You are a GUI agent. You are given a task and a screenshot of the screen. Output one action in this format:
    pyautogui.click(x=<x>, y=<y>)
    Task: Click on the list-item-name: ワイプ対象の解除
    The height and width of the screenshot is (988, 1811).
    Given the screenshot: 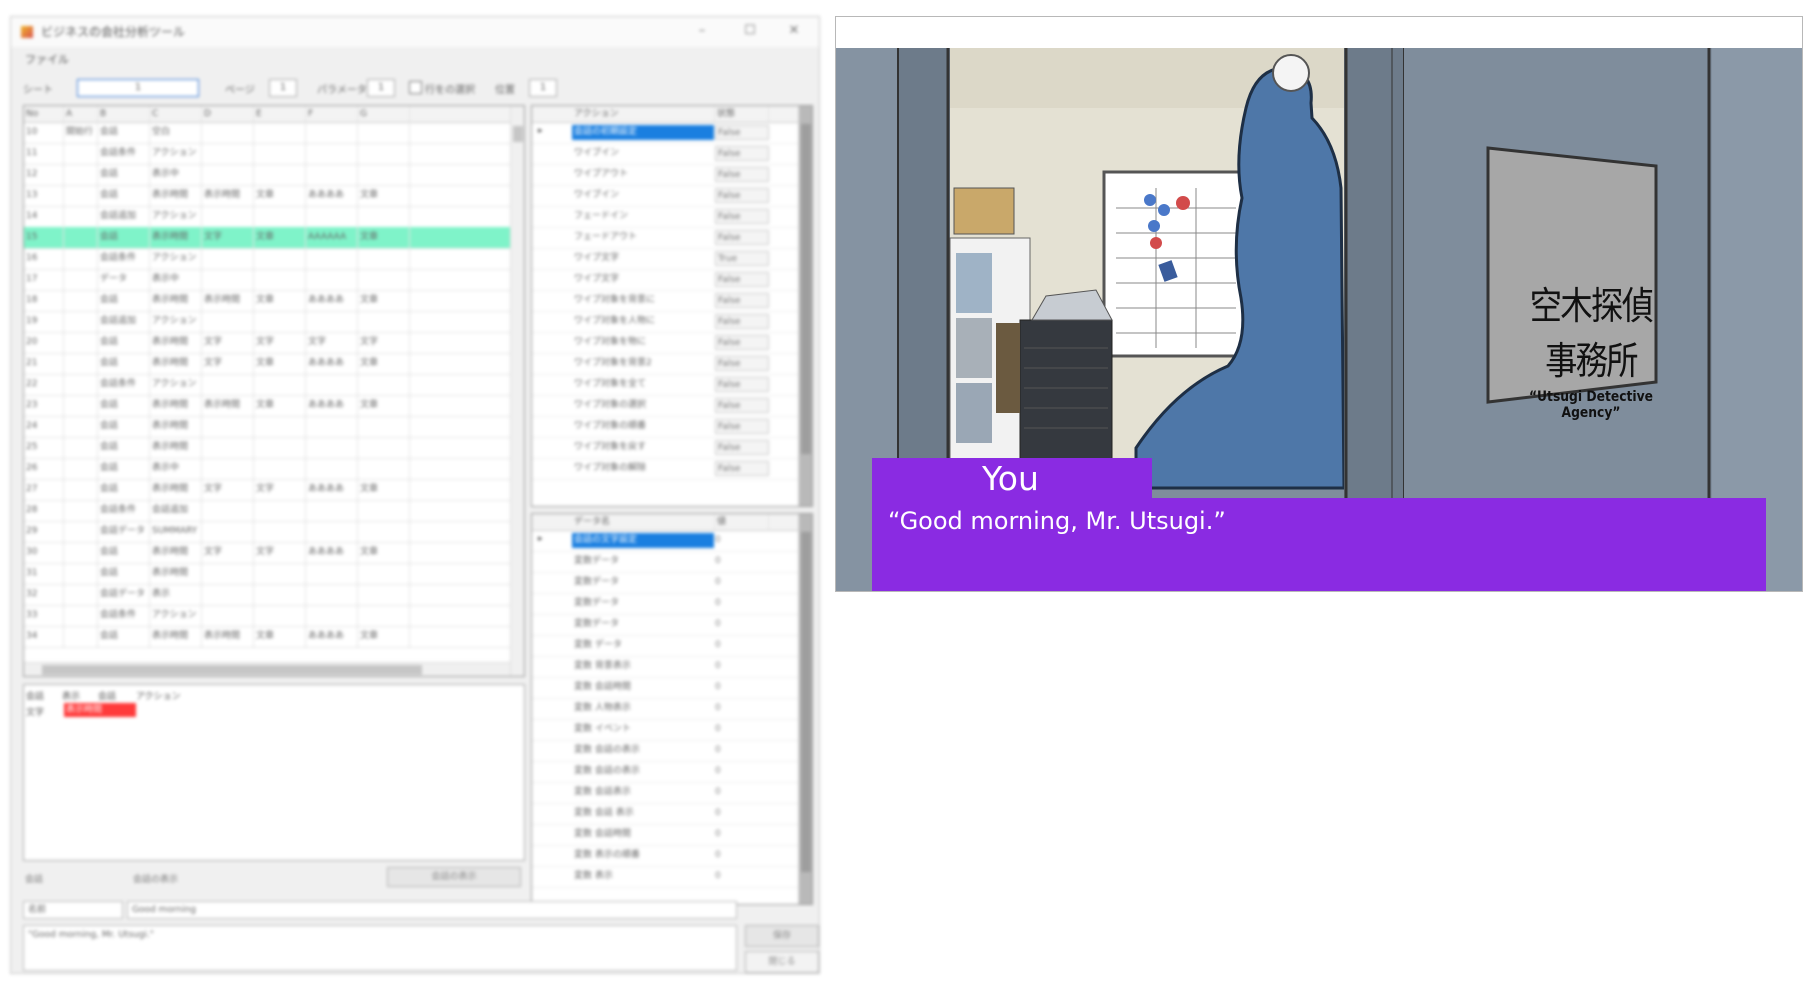 What is the action you would take?
    pyautogui.click(x=643, y=468)
    